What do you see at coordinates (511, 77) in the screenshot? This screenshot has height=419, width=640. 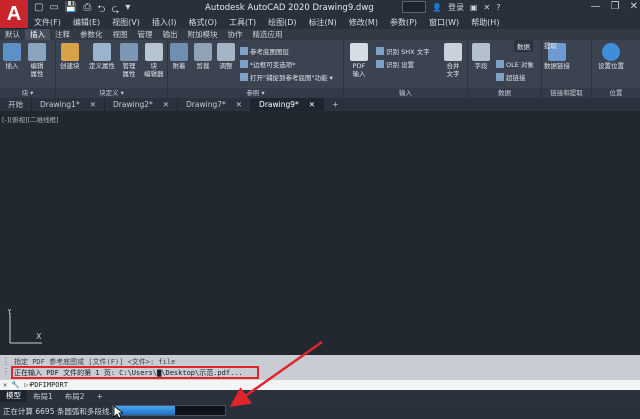 I see `hyperlink-button: 超链接` at bounding box center [511, 77].